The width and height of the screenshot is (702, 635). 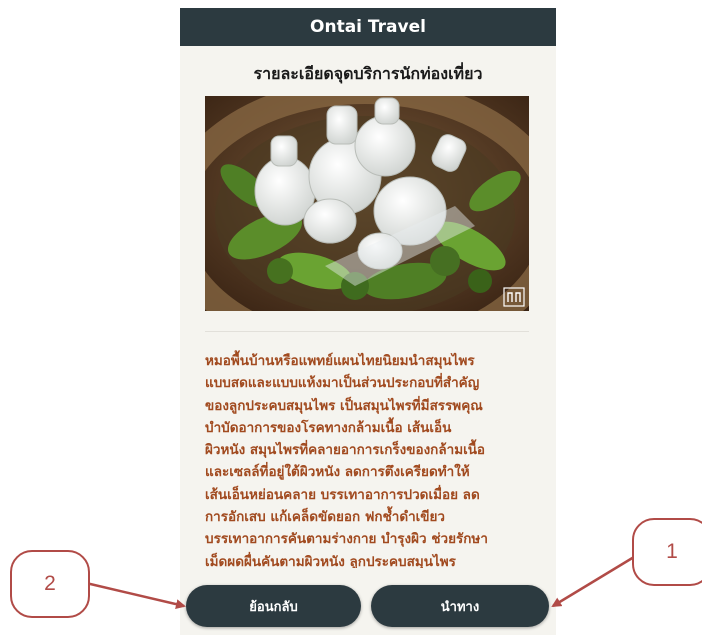 What do you see at coordinates (672, 551) in the screenshot?
I see `callout-1-label: 1` at bounding box center [672, 551].